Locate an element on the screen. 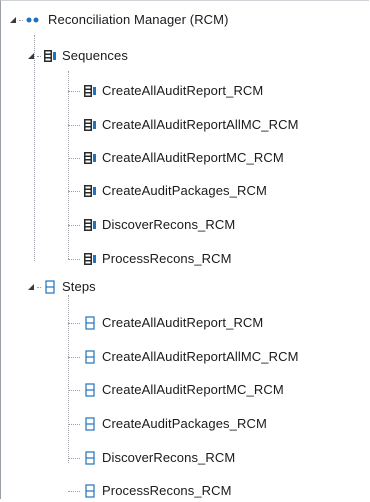 Image resolution: width=370 pixels, height=502 pixels. tree-node-root: Reconciliation Manager (RCM) is located at coordinates (119, 20).